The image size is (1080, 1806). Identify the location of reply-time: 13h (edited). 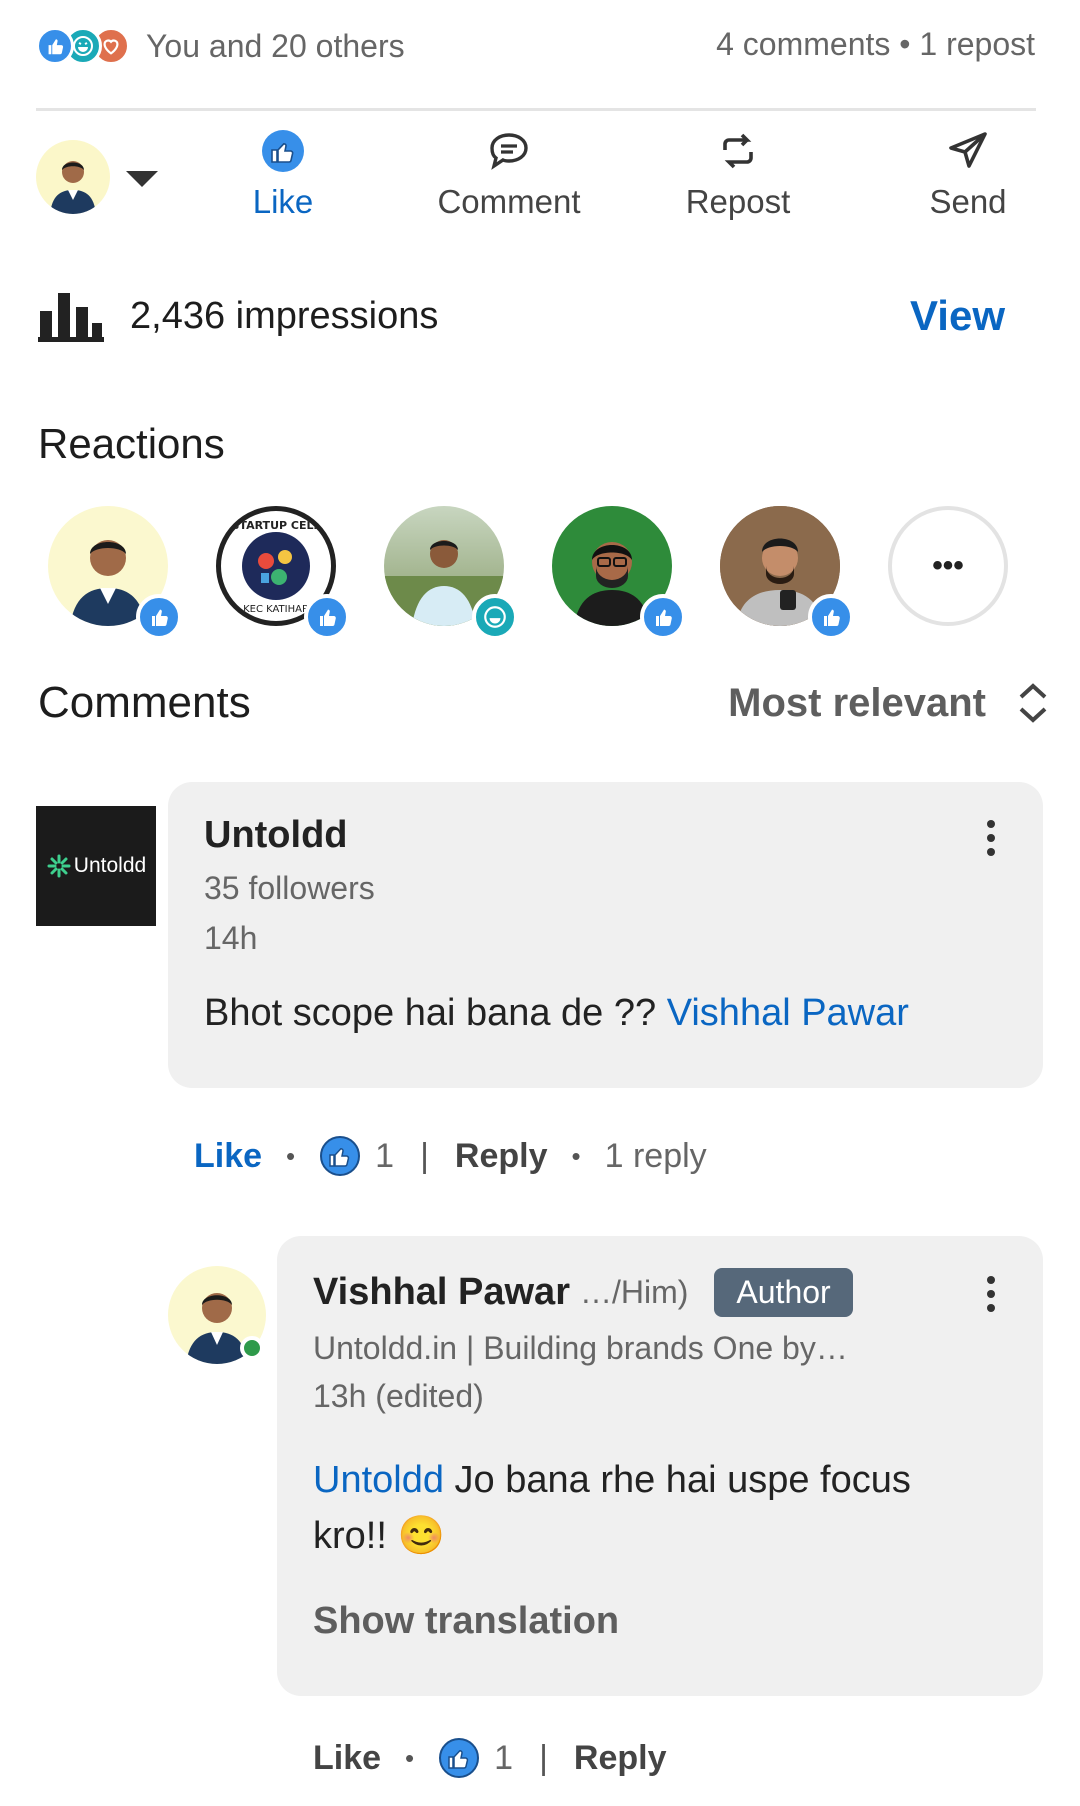
(398, 1396).